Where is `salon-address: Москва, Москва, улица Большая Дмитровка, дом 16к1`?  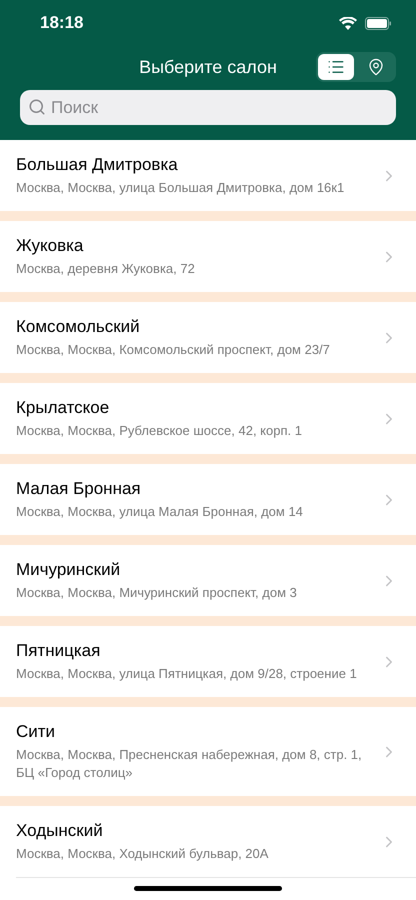
salon-address: Москва, Москва, улица Большая Дмитровка, дом 16к1 is located at coordinates (181, 188).